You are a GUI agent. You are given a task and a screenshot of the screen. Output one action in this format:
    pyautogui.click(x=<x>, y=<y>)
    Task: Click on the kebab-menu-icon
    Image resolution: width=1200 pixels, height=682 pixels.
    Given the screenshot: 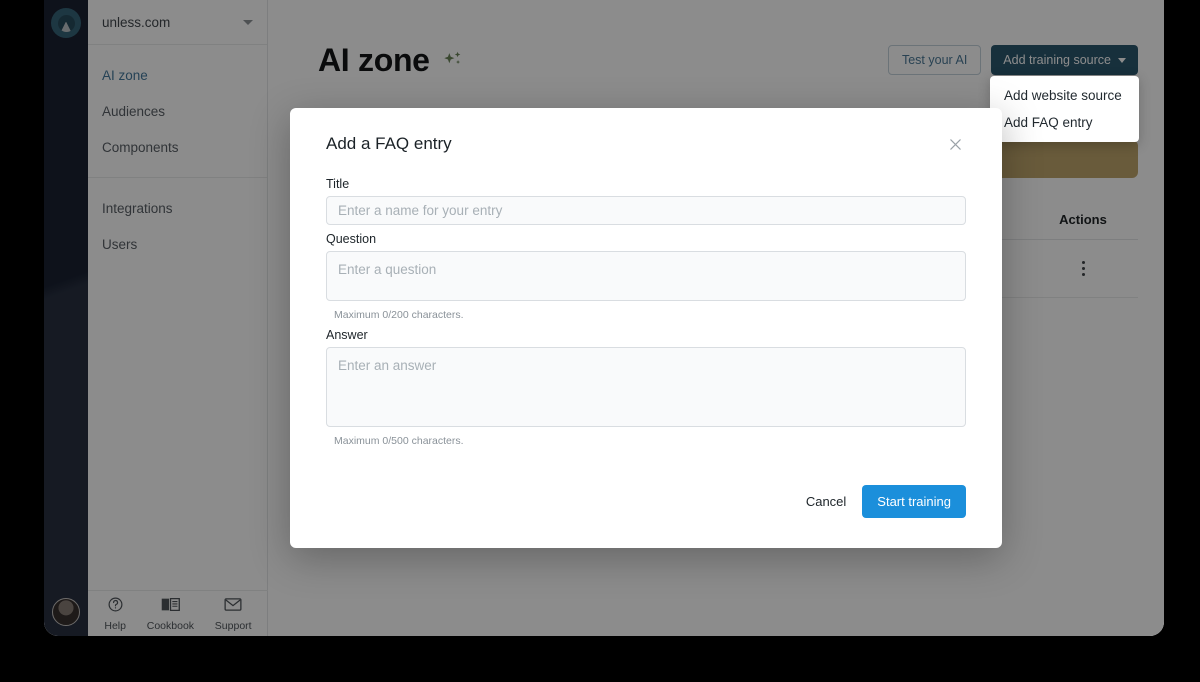 What is the action you would take?
    pyautogui.click(x=1083, y=268)
    